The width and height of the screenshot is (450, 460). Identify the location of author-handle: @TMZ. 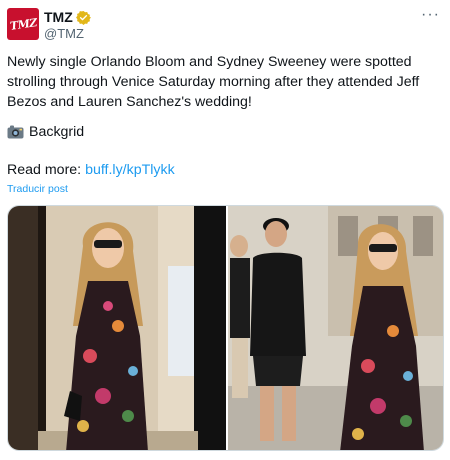
(64, 33).